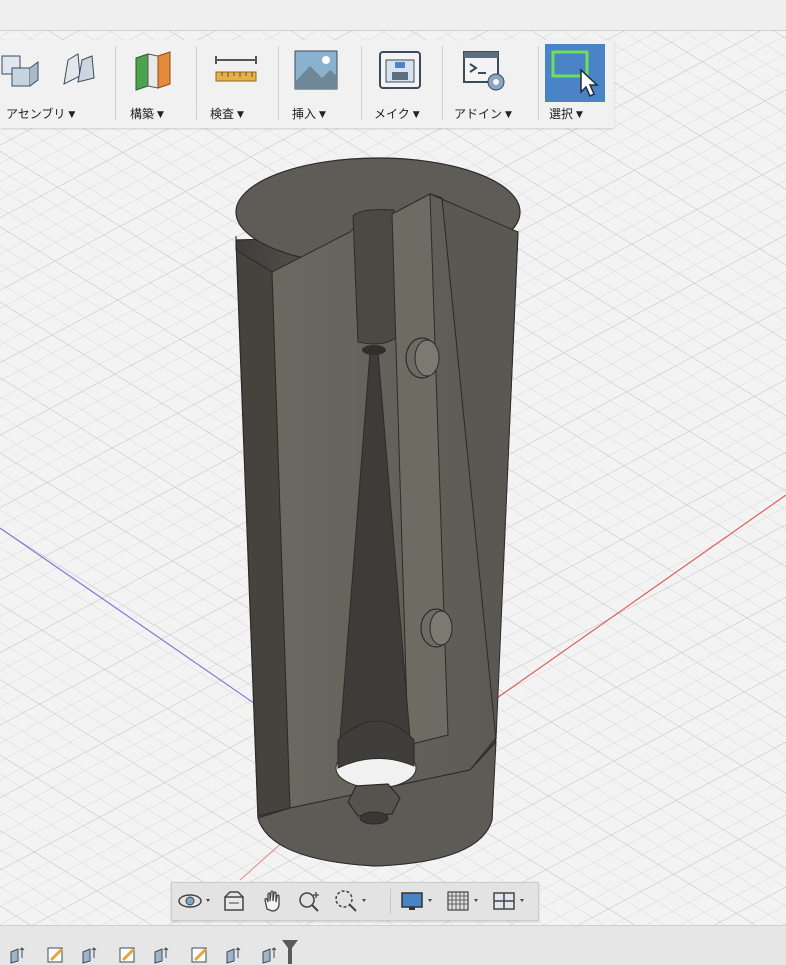 Image resolution: width=786 pixels, height=965 pixels. Describe the element at coordinates (153, 71) in the screenshot. I see `construct-plane-icon` at that location.